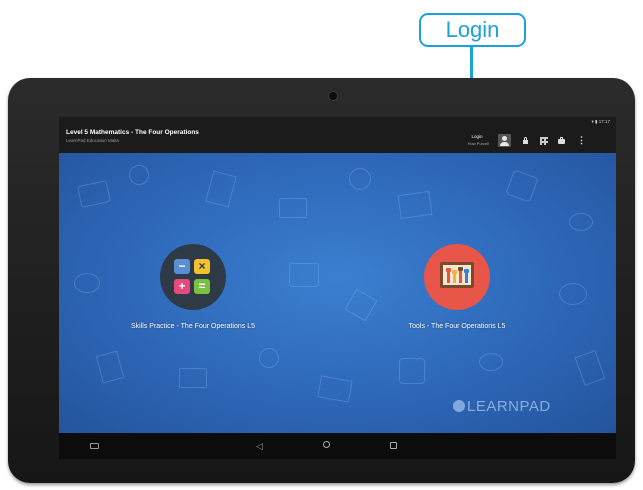  Describe the element at coordinates (193, 277) in the screenshot. I see `skills-practice-app-icon: − × + =` at that location.